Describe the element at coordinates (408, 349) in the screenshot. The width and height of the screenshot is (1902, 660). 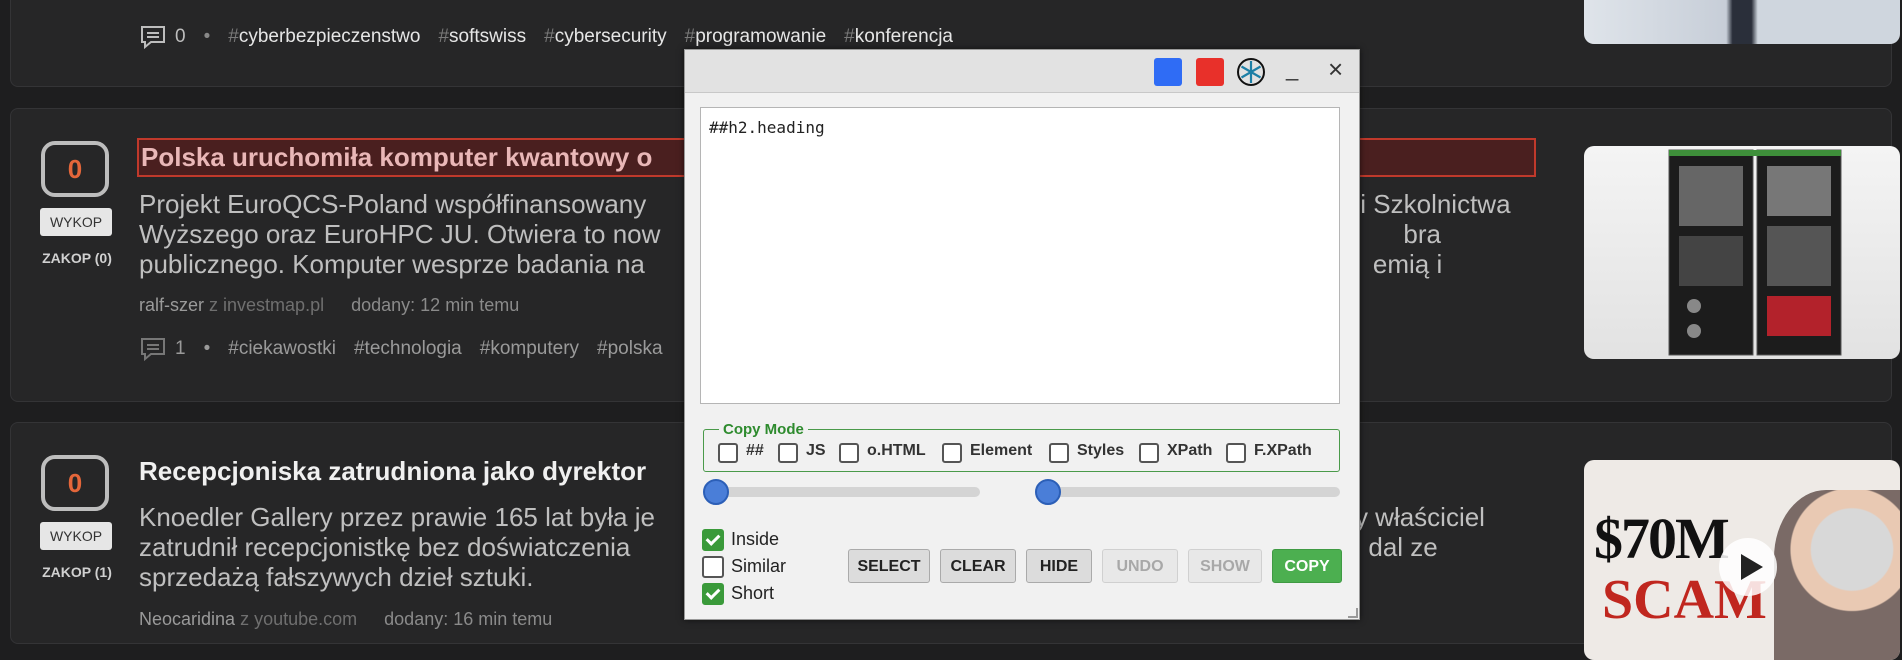
I see `tag: #technologia` at that location.